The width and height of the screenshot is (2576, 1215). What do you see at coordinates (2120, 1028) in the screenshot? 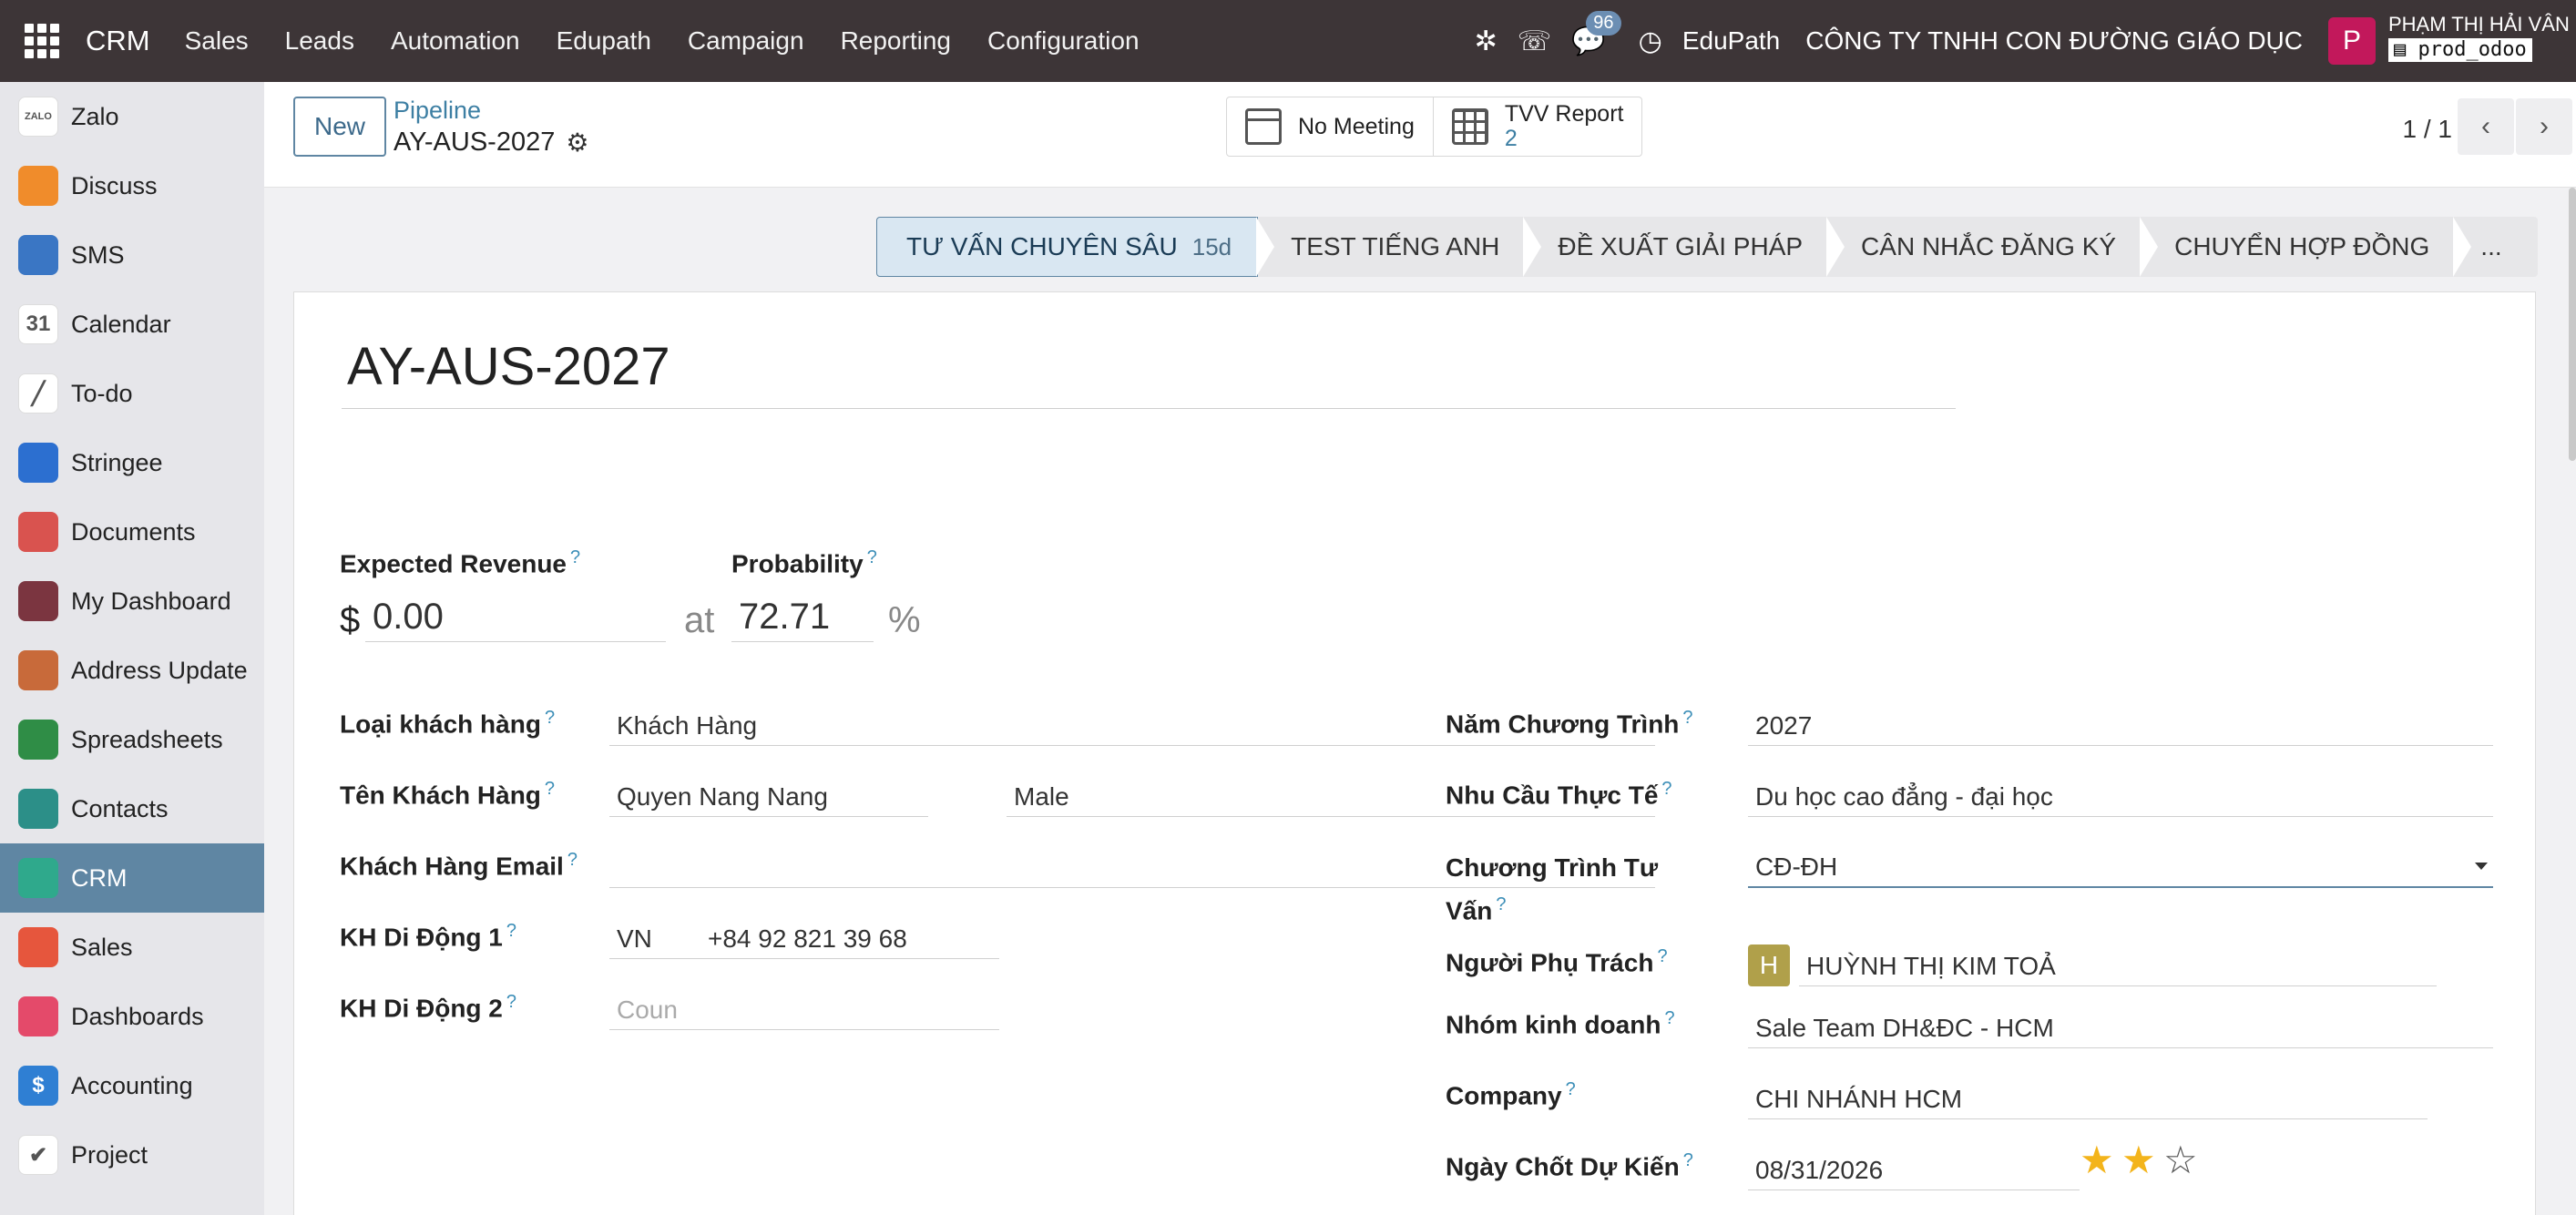
I see `sales-team-field: Sale Team DH&ĐC - HCM` at bounding box center [2120, 1028].